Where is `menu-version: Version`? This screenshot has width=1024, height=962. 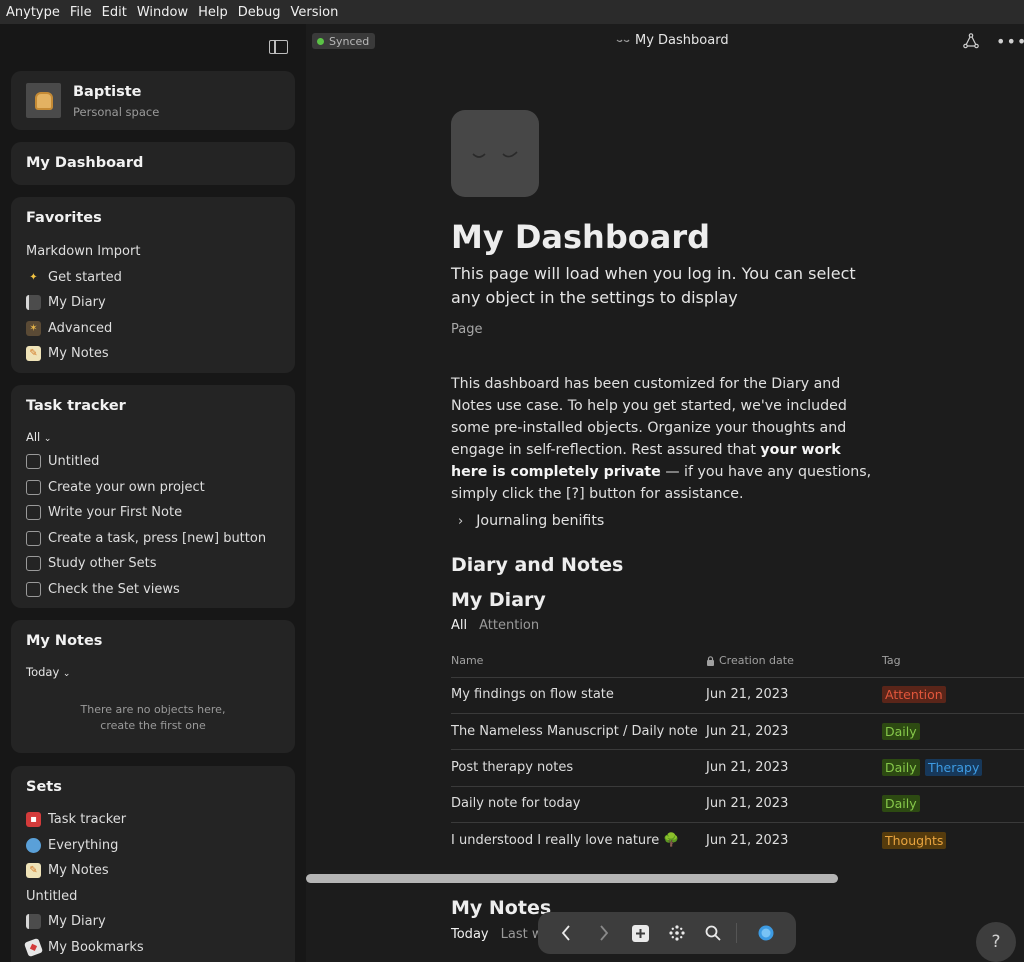
menu-version: Version is located at coordinates (315, 12).